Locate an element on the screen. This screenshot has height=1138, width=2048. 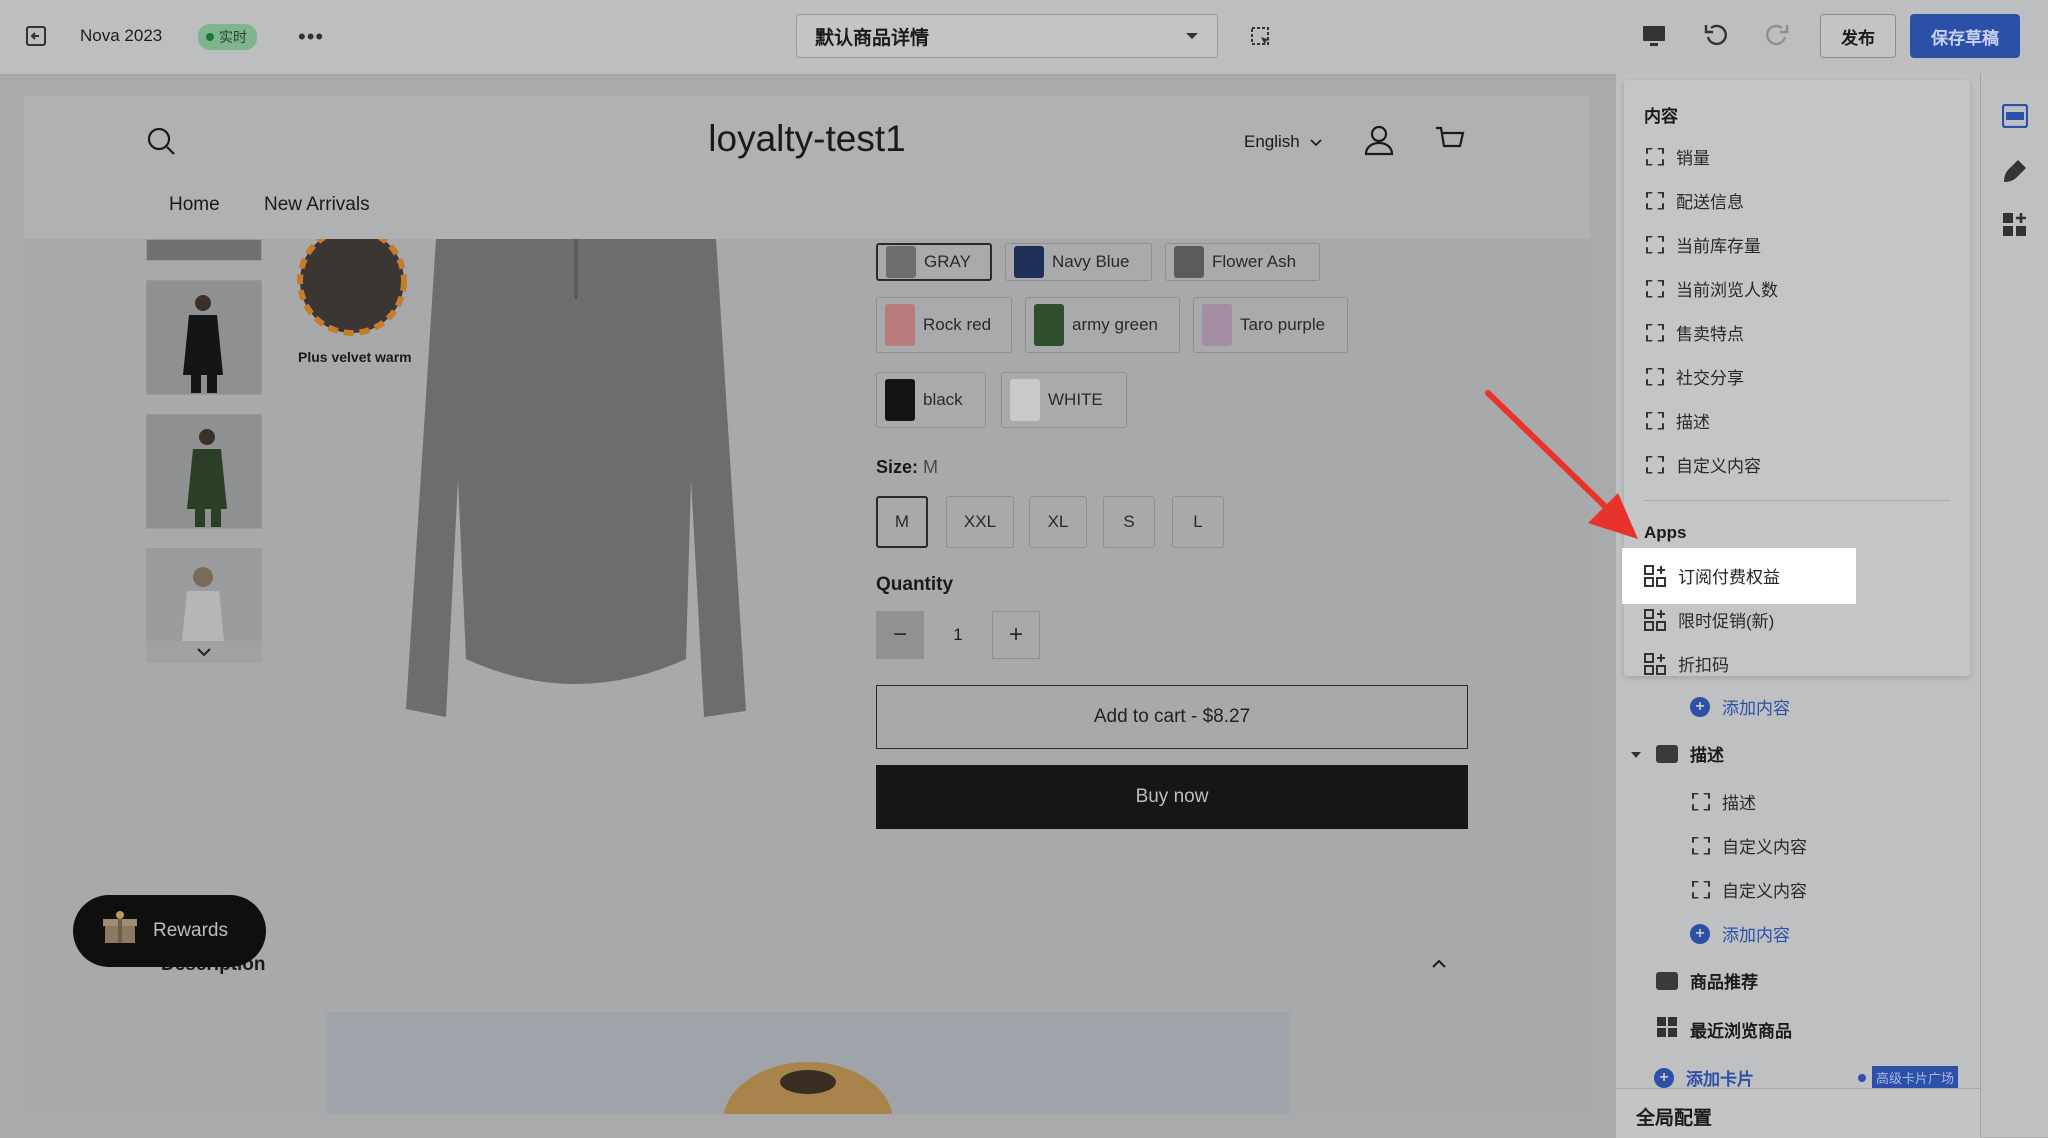
section-label: 商品推荐 is located at coordinates (1724, 982).